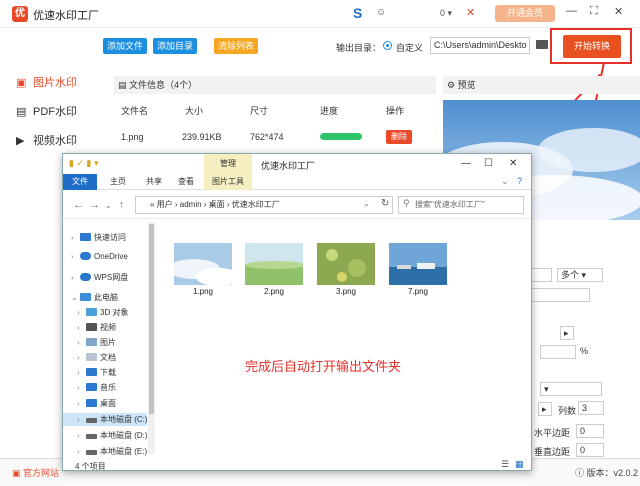 This screenshot has height=486, width=640. I want to click on custom-radio-label: 自定义, so click(410, 48).